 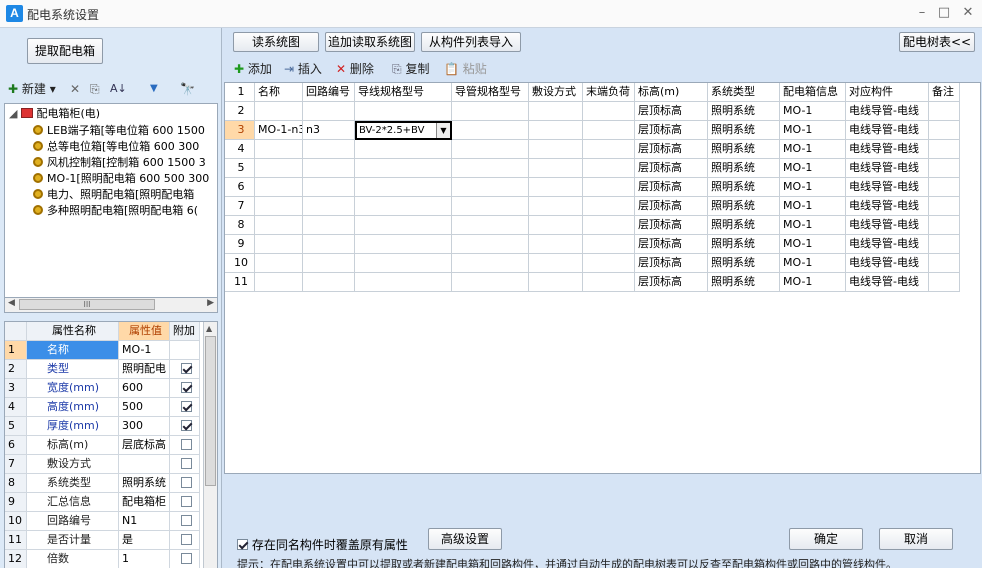 I want to click on ok-button: 确定, so click(x=826, y=539).